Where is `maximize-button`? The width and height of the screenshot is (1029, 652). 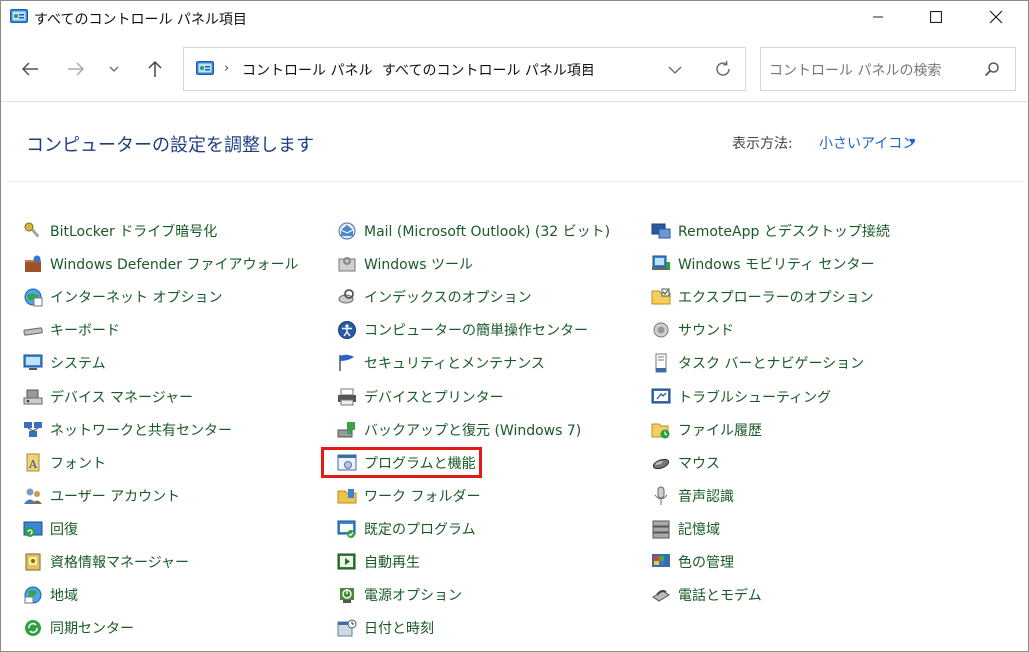
maximize-button is located at coordinates (936, 17).